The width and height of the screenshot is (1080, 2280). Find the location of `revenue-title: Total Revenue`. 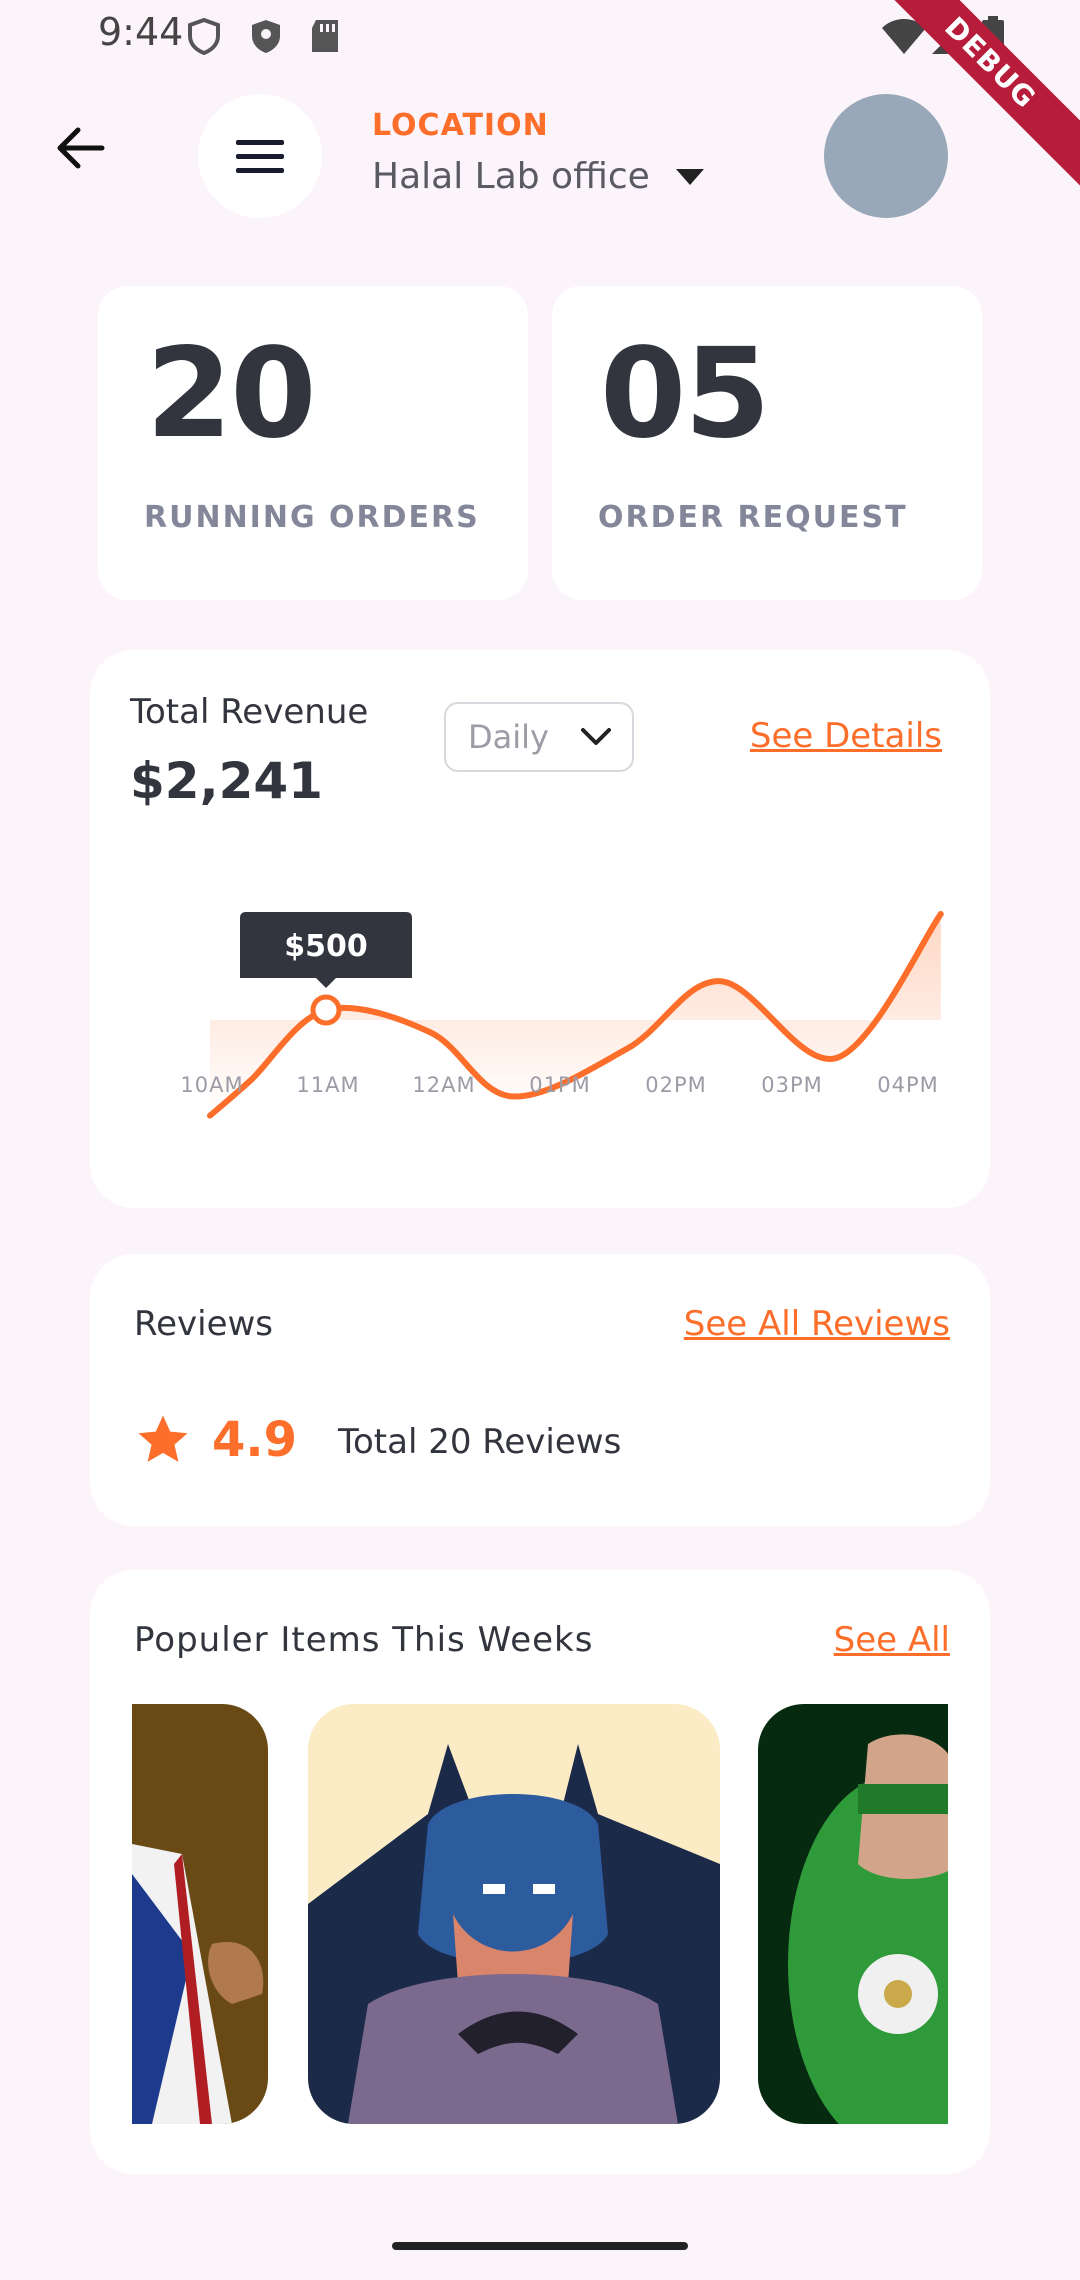

revenue-title: Total Revenue is located at coordinates (249, 712).